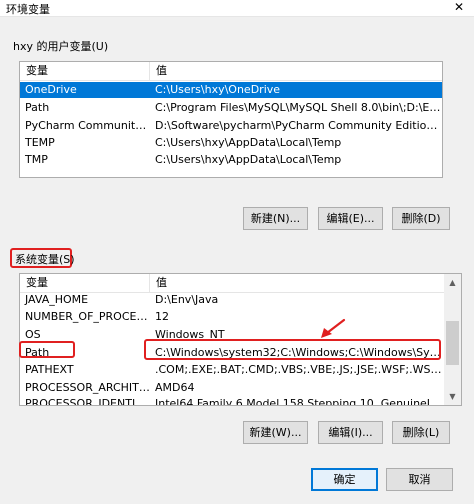 The height and width of the screenshot is (504, 474). Describe the element at coordinates (452, 343) in the screenshot. I see `scrollbar-thumb` at that location.